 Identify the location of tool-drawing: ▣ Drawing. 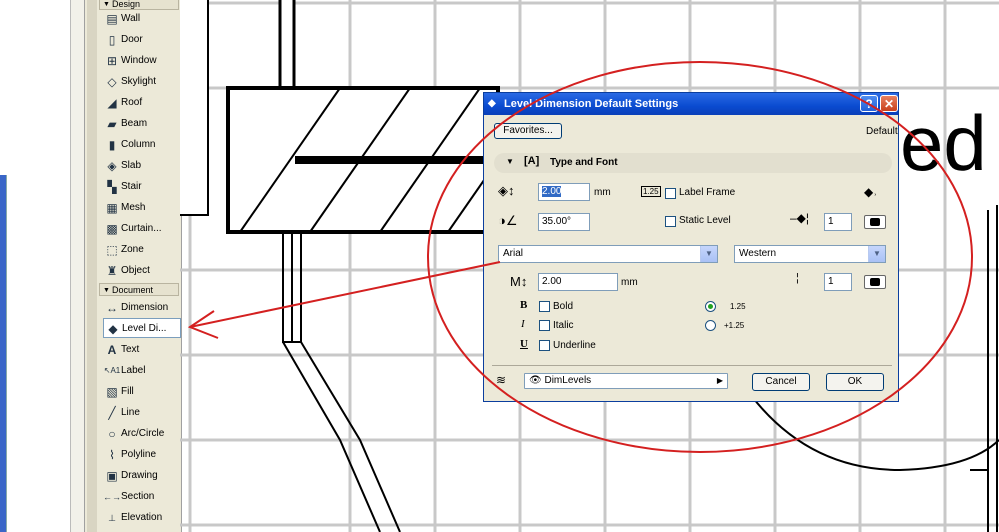
(142, 476).